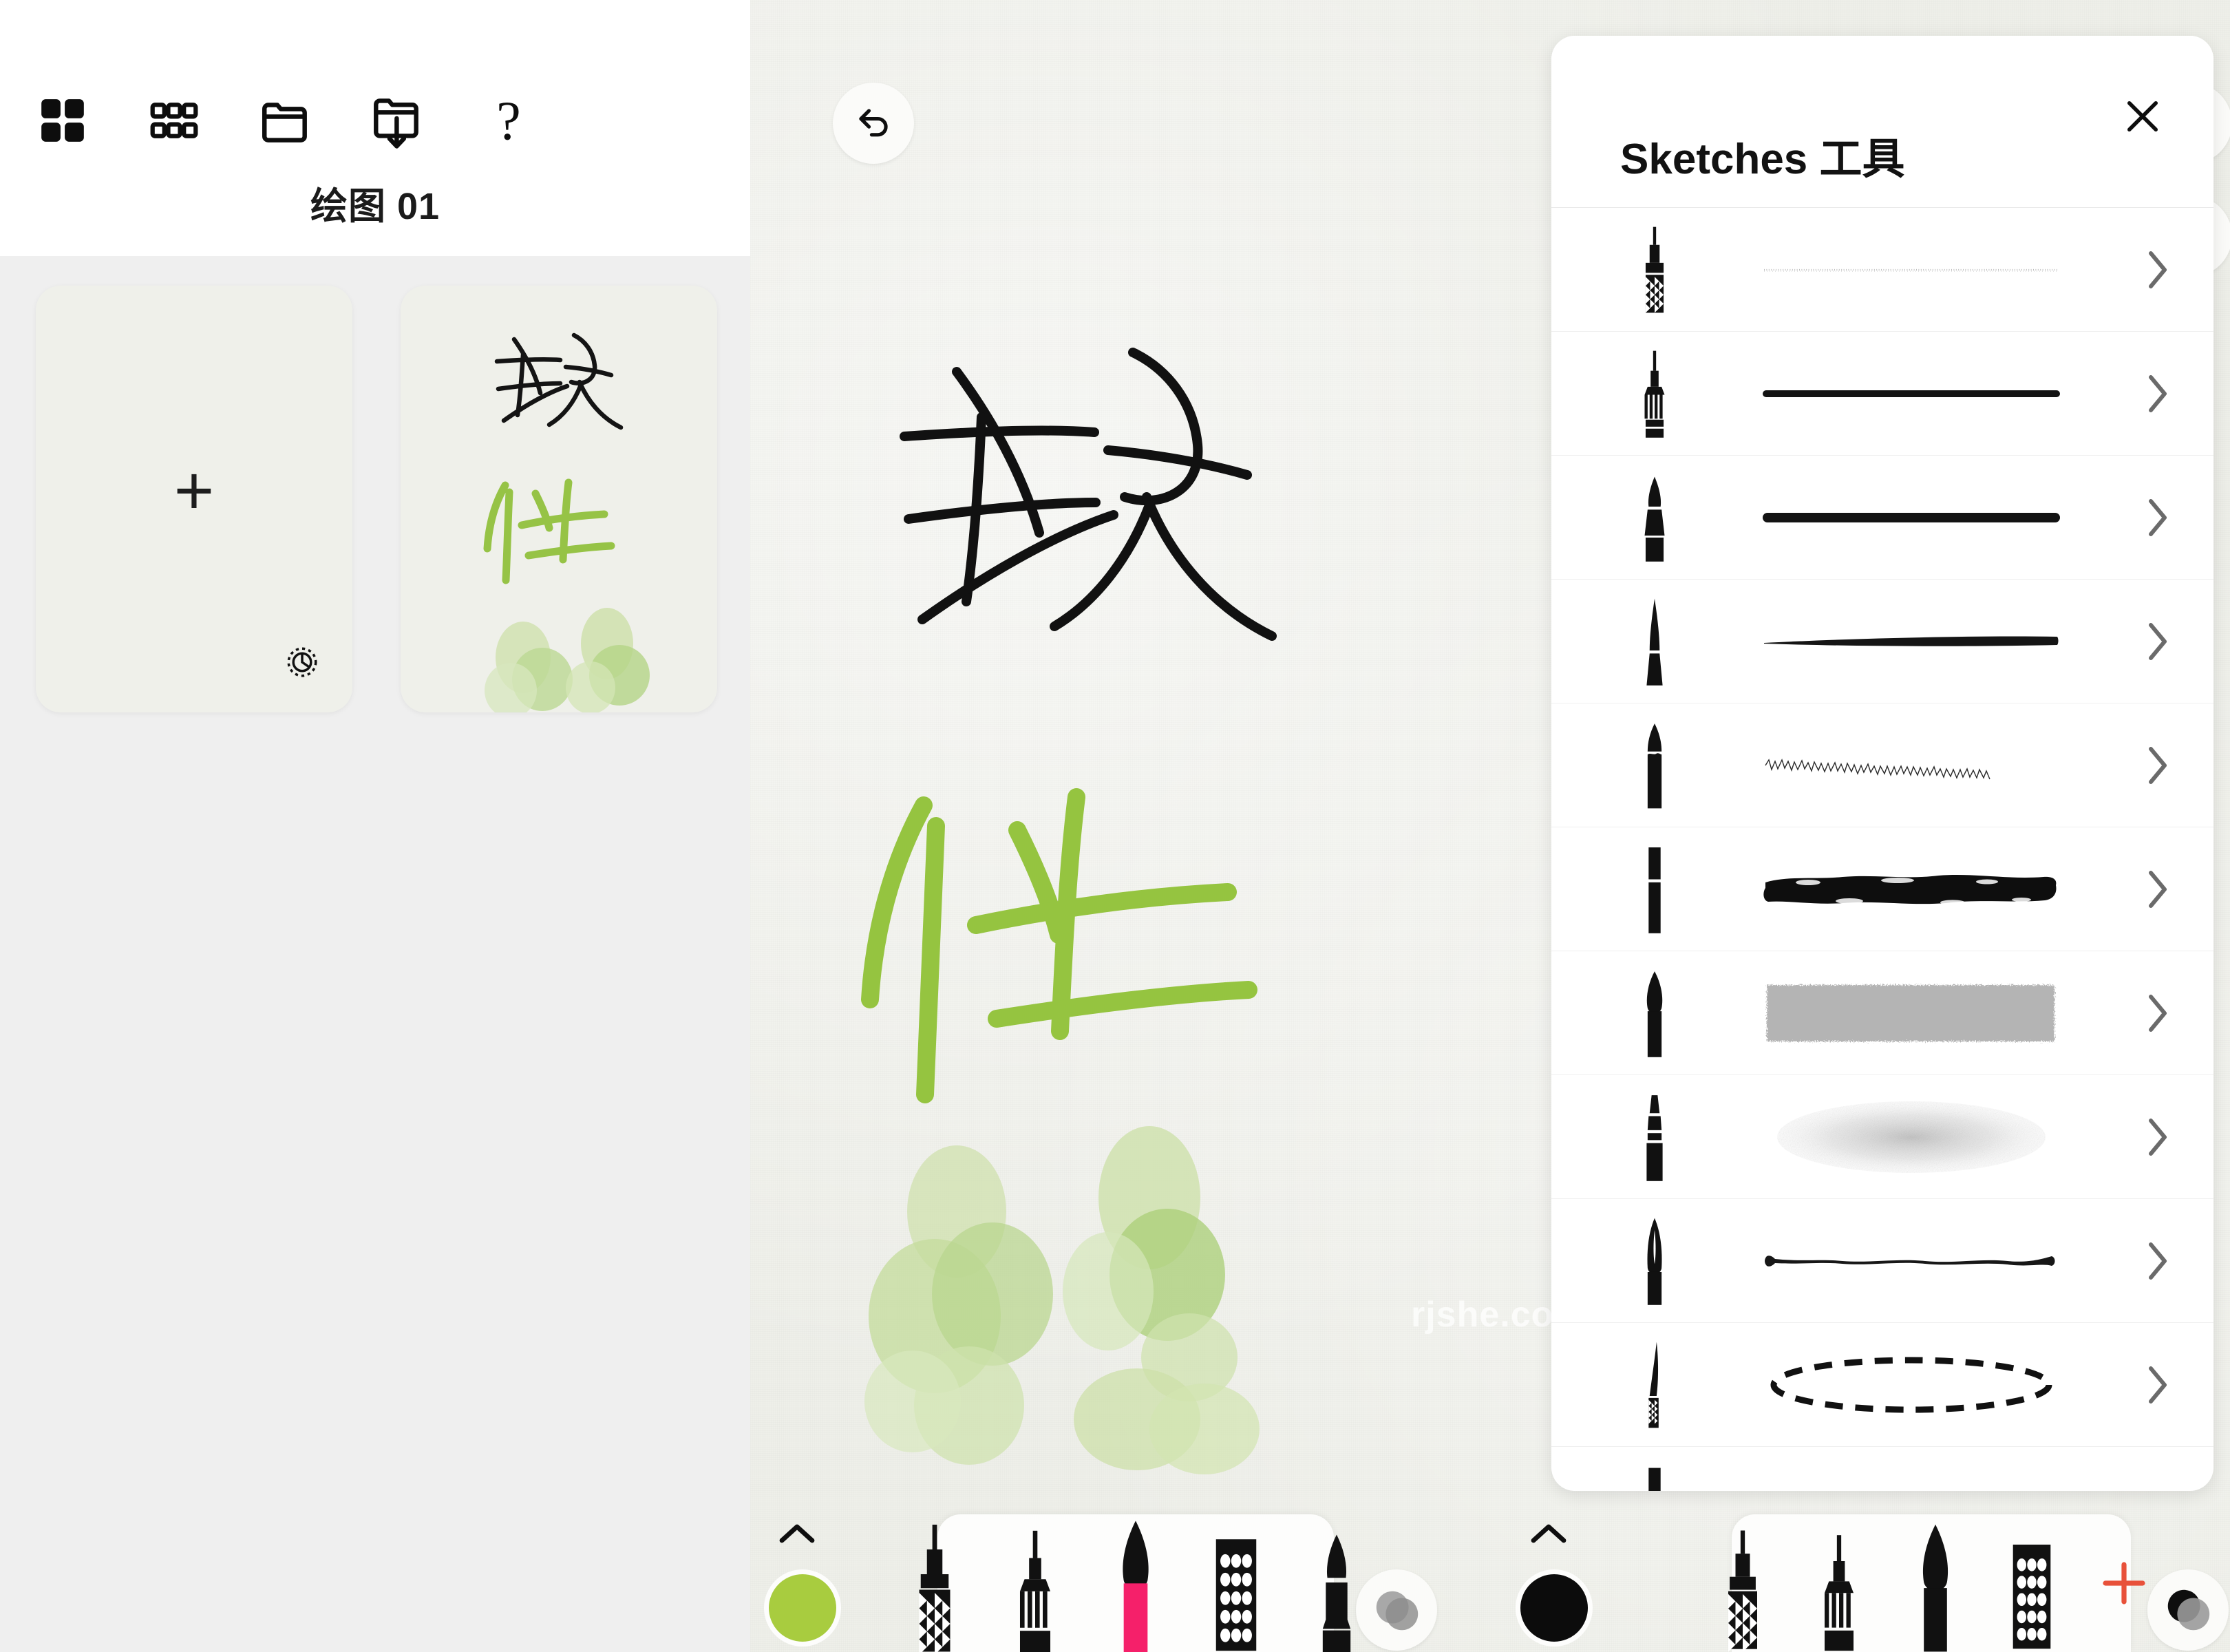 The height and width of the screenshot is (1652, 2230). I want to click on gallery-grid: +, so click(376, 499).